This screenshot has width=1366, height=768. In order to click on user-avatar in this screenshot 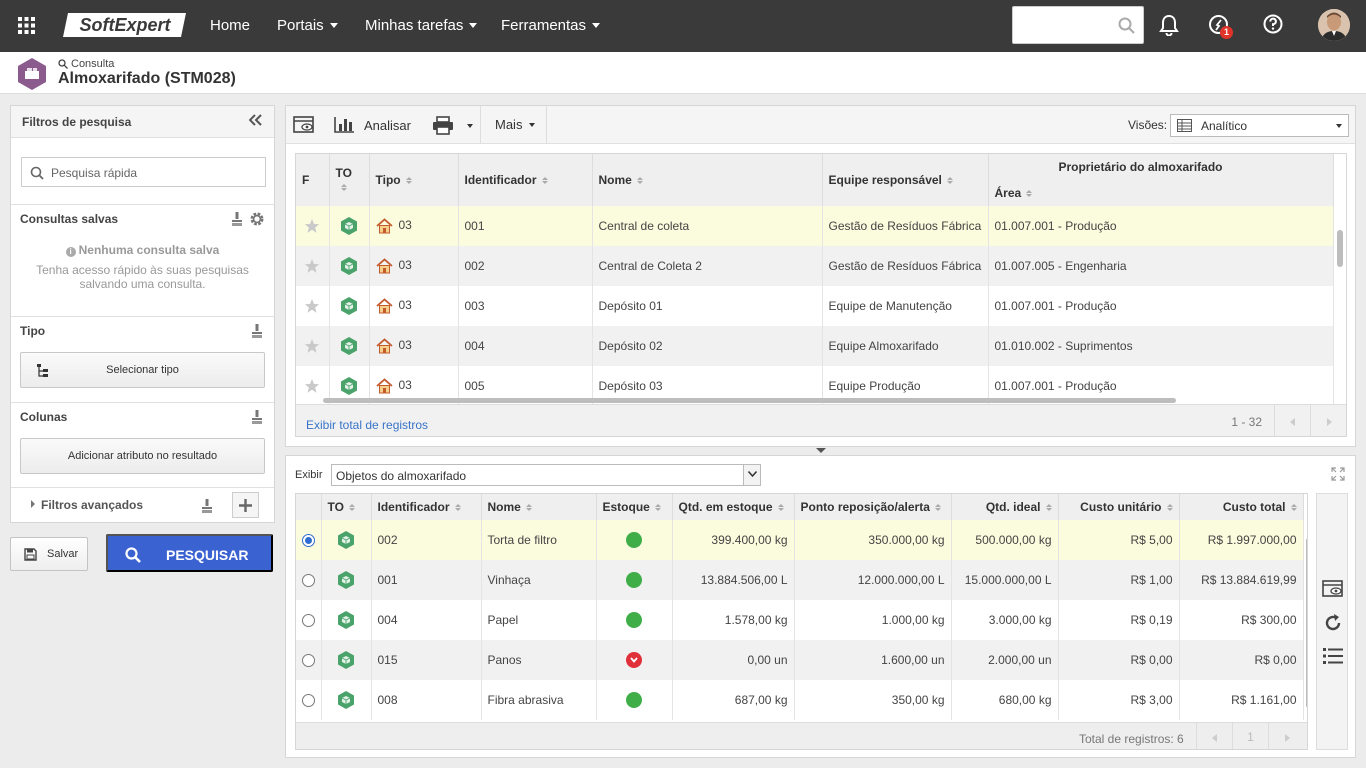, I will do `click(1334, 25)`.